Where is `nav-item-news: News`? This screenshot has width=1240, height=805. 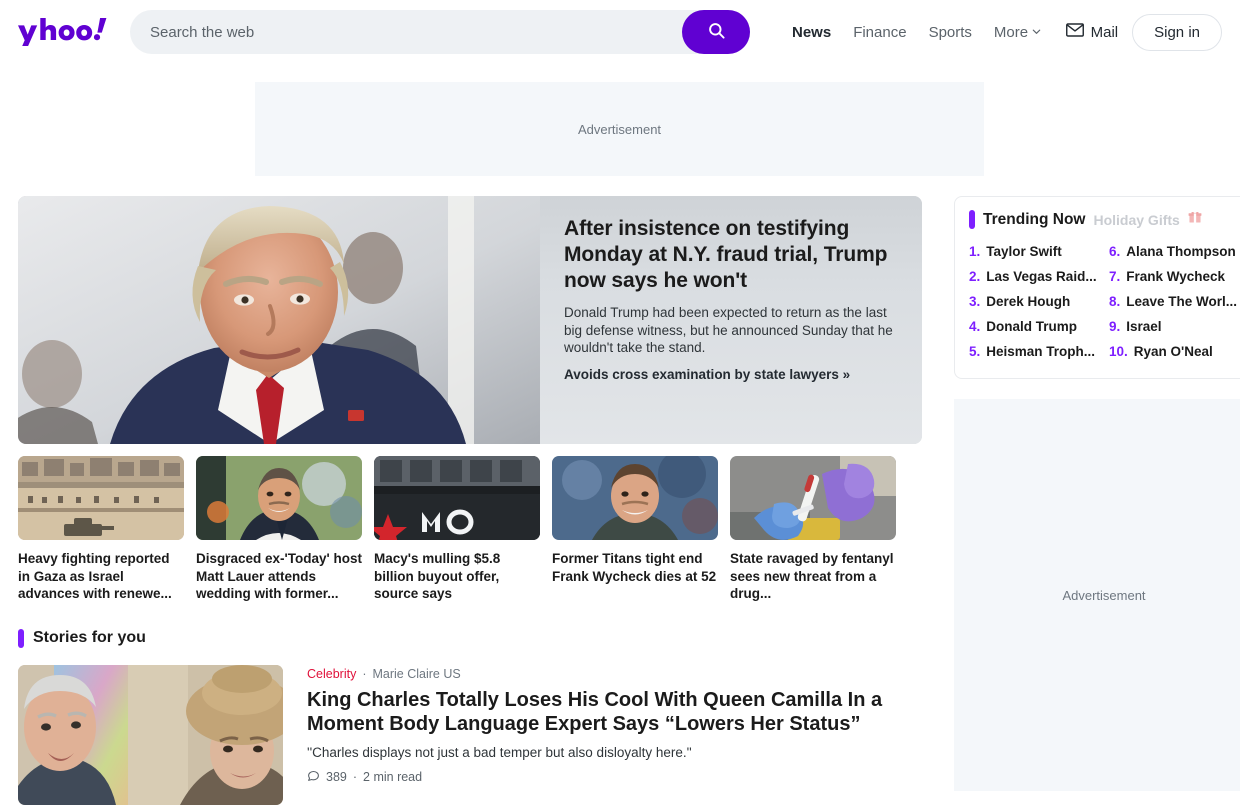
nav-item-news: News is located at coordinates (811, 32).